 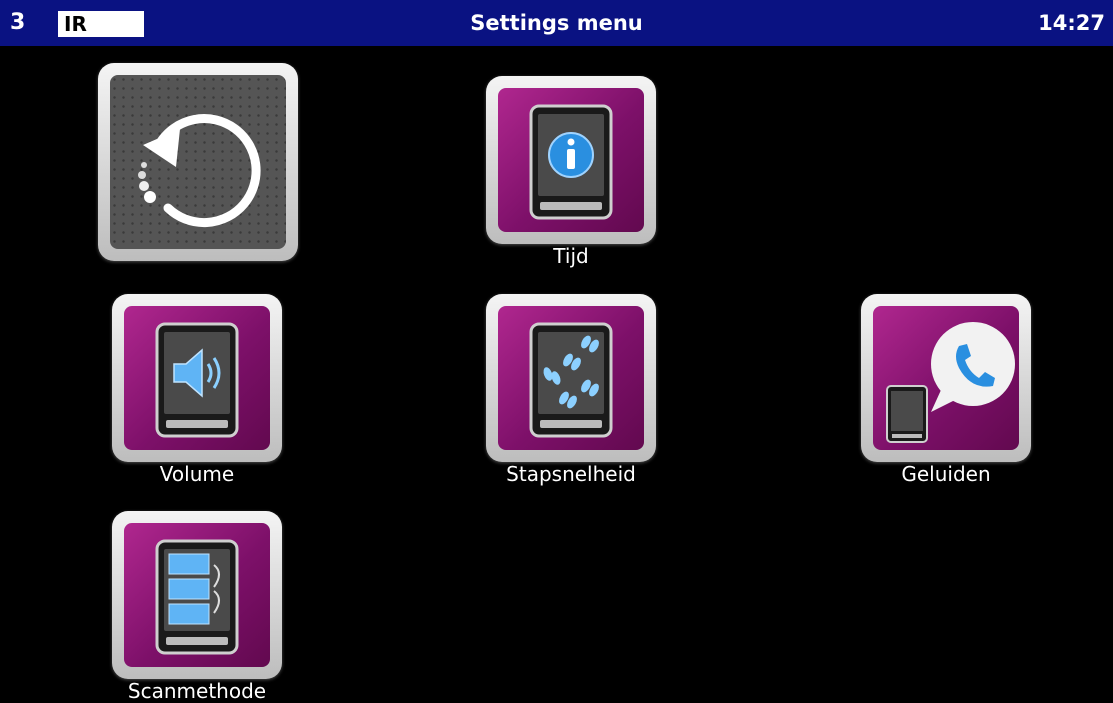 What do you see at coordinates (571, 162) in the screenshot?
I see `info-icon` at bounding box center [571, 162].